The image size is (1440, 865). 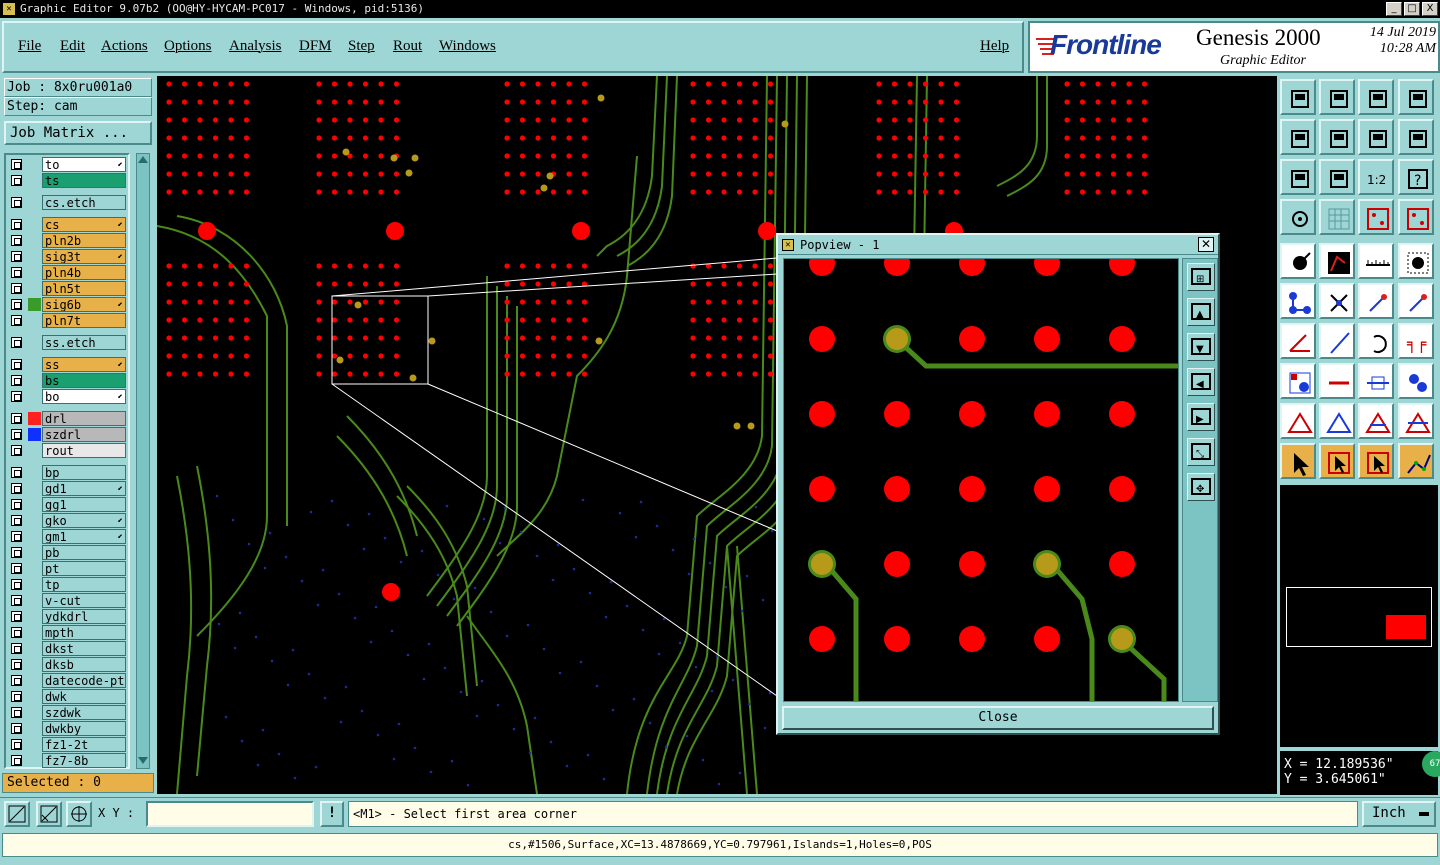 What do you see at coordinates (84, 288) in the screenshot?
I see `layer-name: pln5t` at bounding box center [84, 288].